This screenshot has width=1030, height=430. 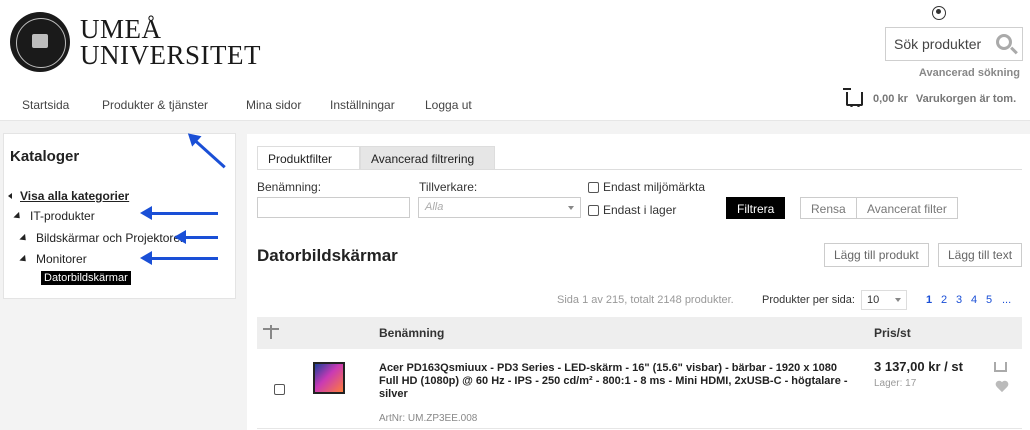 I want to click on search-icon, so click(x=1004, y=42).